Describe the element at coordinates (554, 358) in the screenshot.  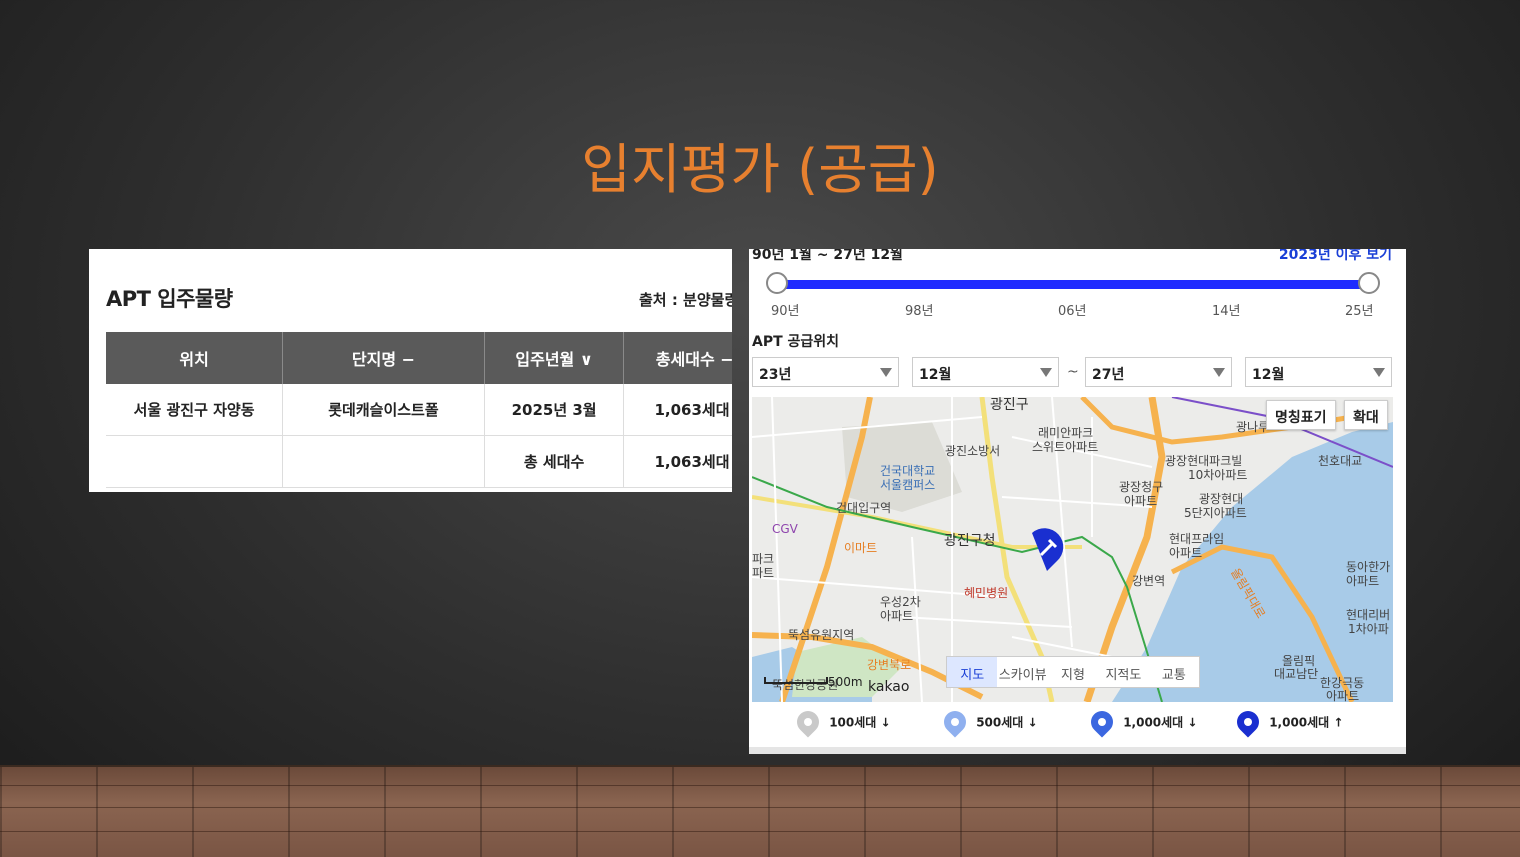
I see `column-header-move-in: 입주년월 ∨` at that location.